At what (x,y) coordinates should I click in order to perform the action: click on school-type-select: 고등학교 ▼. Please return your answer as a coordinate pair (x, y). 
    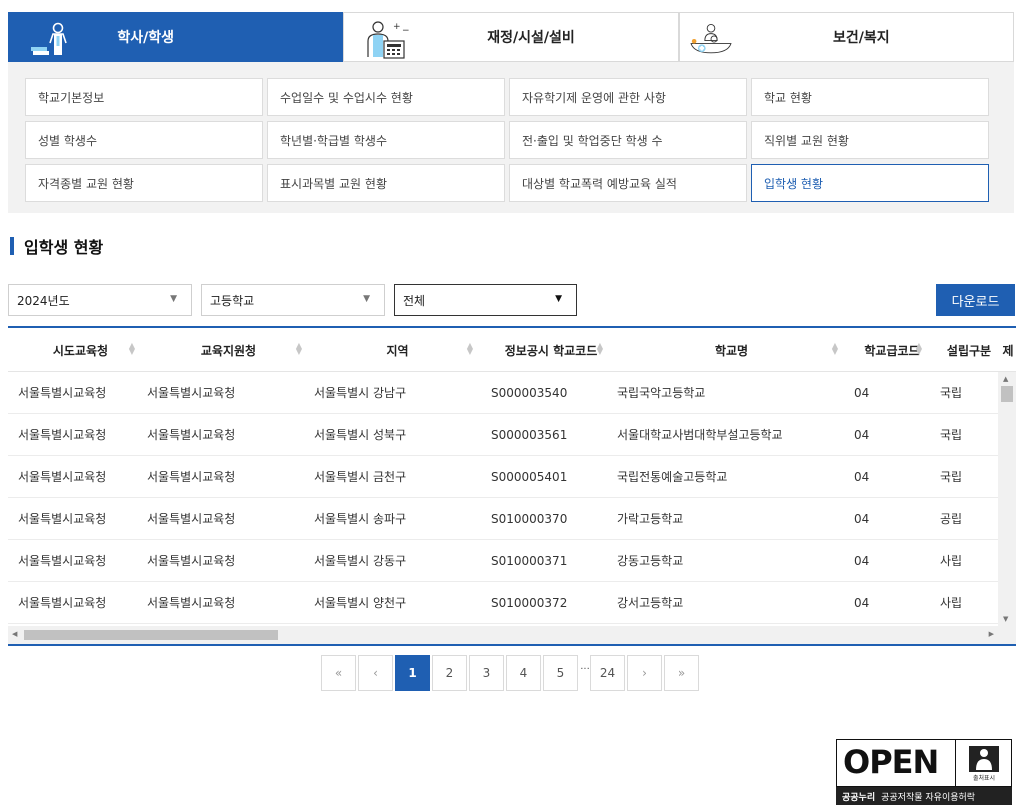
    Looking at the image, I should click on (293, 300).